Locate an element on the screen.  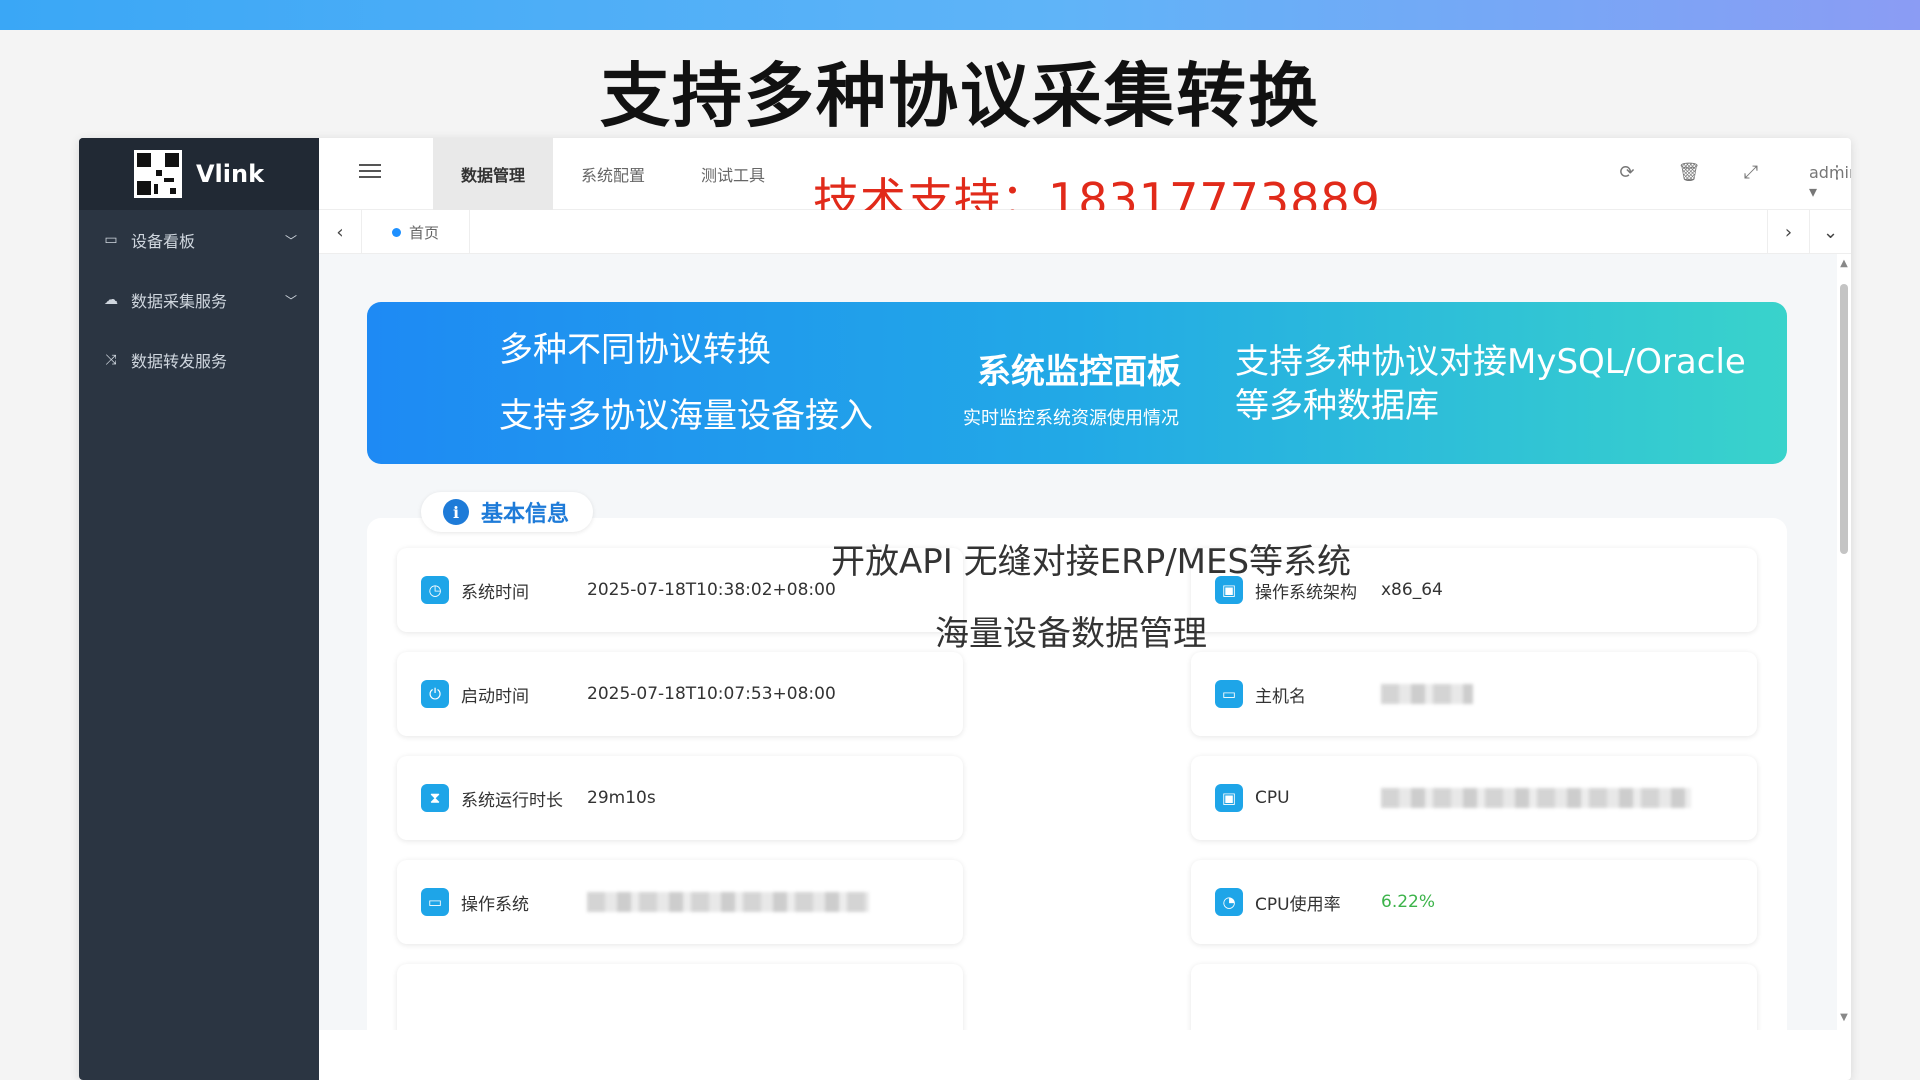
sidebar-item-label: 数据转发服务 is located at coordinates (179, 361).